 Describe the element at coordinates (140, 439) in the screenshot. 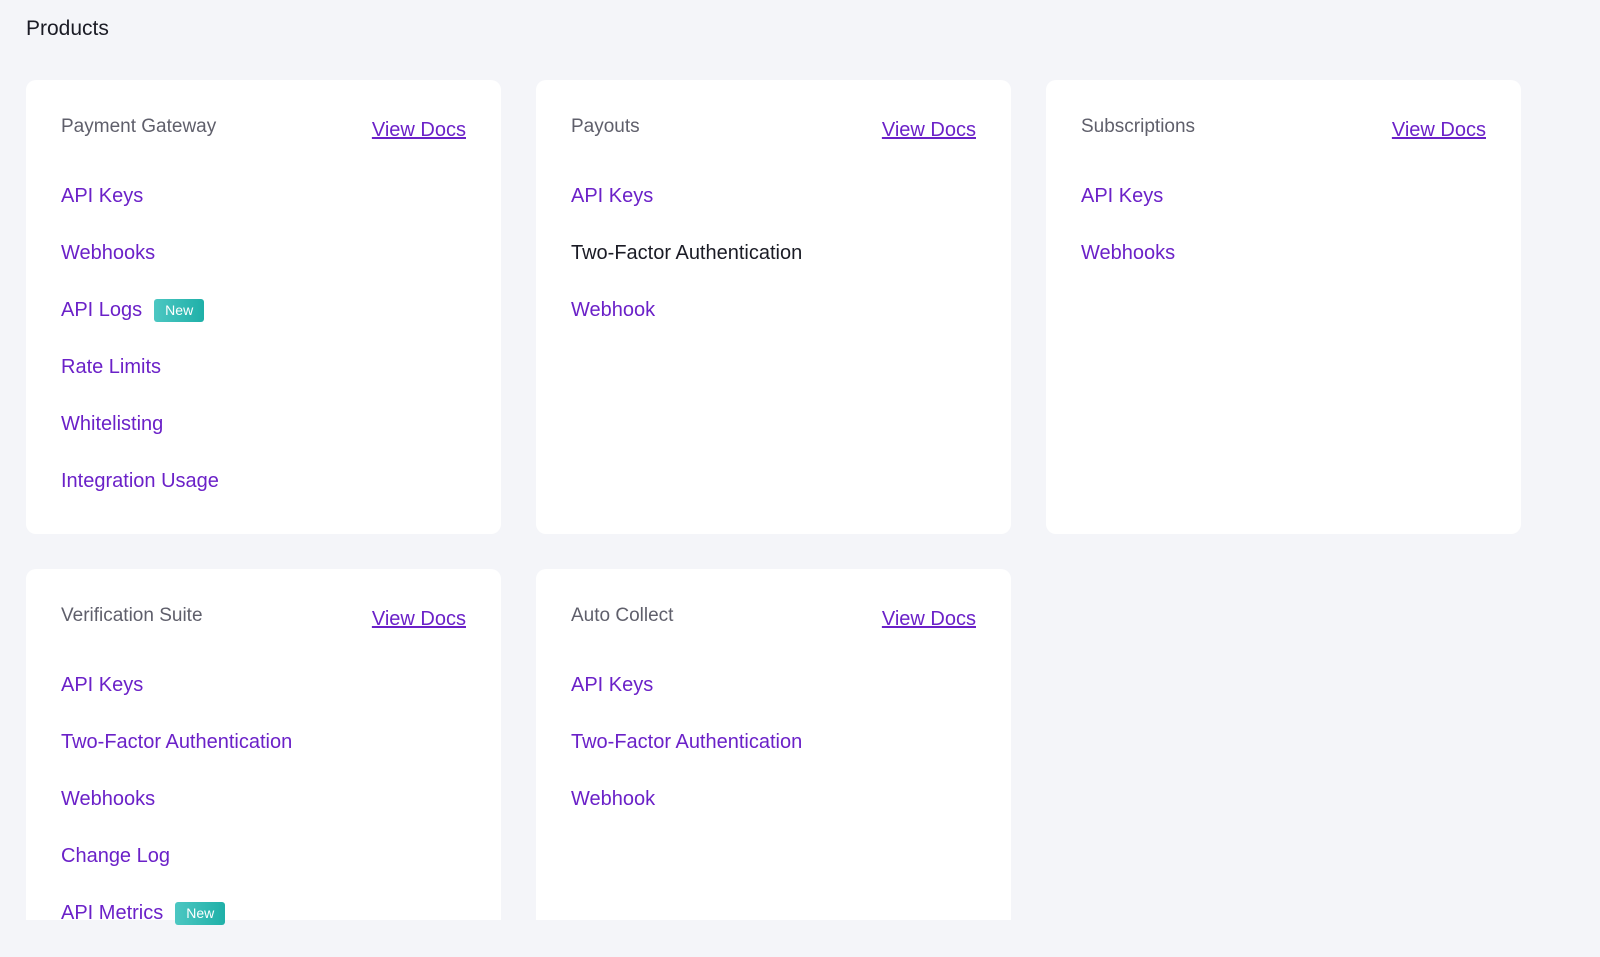

I see `list-item: Whitelisting` at that location.